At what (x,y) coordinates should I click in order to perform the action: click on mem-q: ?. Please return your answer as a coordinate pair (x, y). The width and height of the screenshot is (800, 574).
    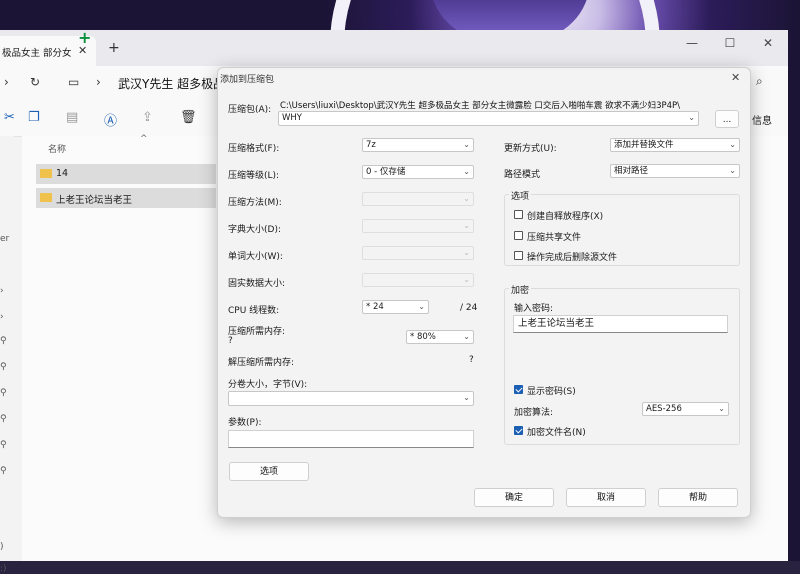
    Looking at the image, I should click on (230, 341).